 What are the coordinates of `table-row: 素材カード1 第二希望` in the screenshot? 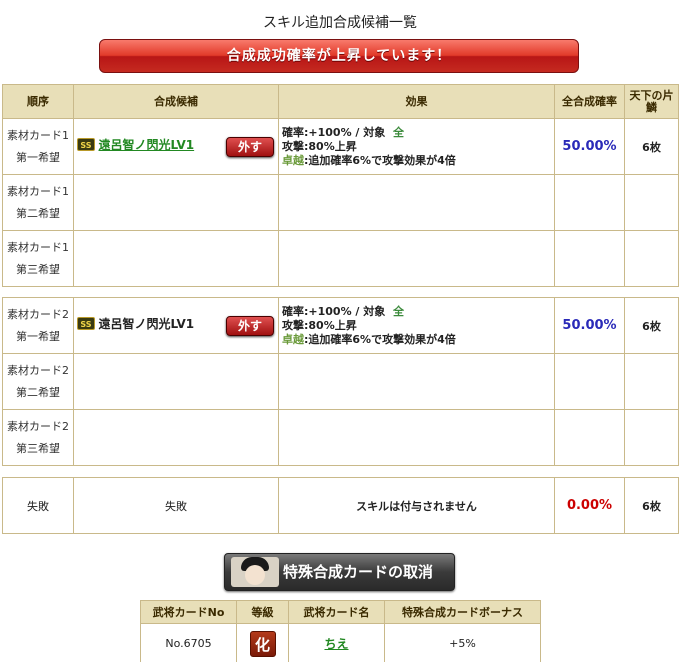 It's located at (340, 202).